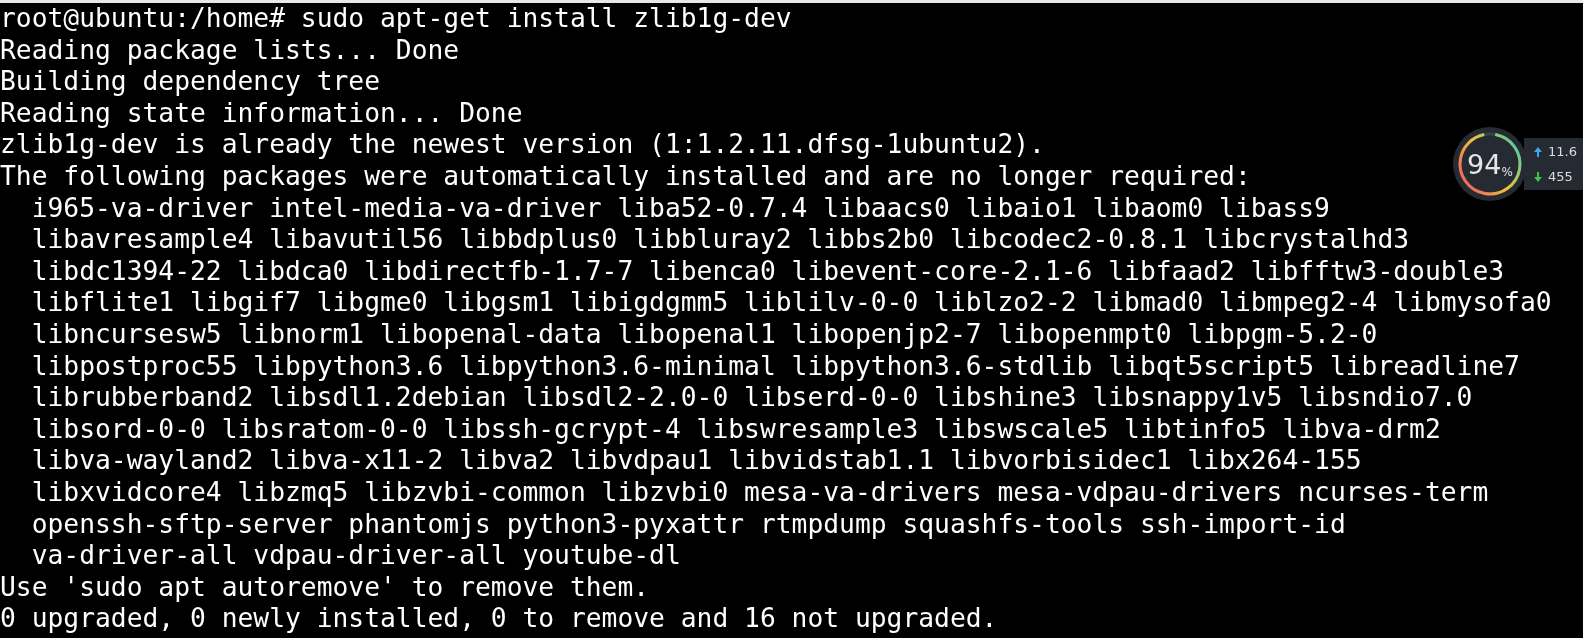 The height and width of the screenshot is (638, 1583). Describe the element at coordinates (775, 366) in the screenshot. I see `terminal-line: libpostproc55 libpython3.6 libpython3.6-minimal libpython3.6-stdlib libqt5script5 libreadline7` at that location.